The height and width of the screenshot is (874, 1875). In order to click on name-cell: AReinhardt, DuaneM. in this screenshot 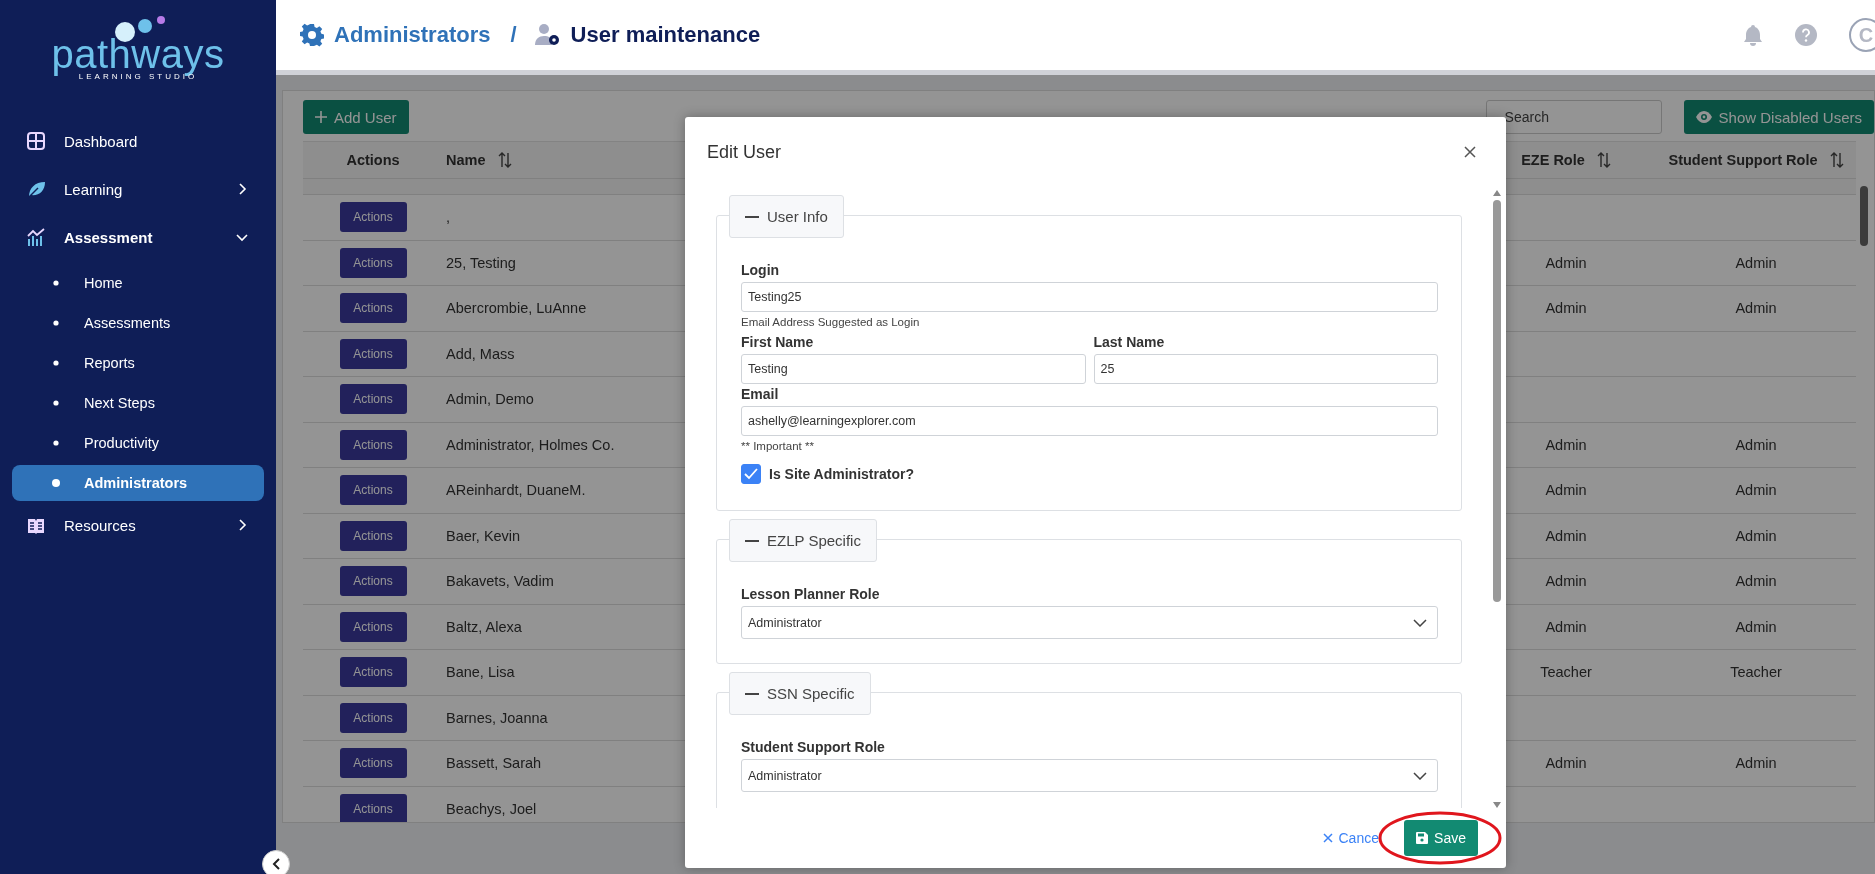, I will do `click(516, 490)`.